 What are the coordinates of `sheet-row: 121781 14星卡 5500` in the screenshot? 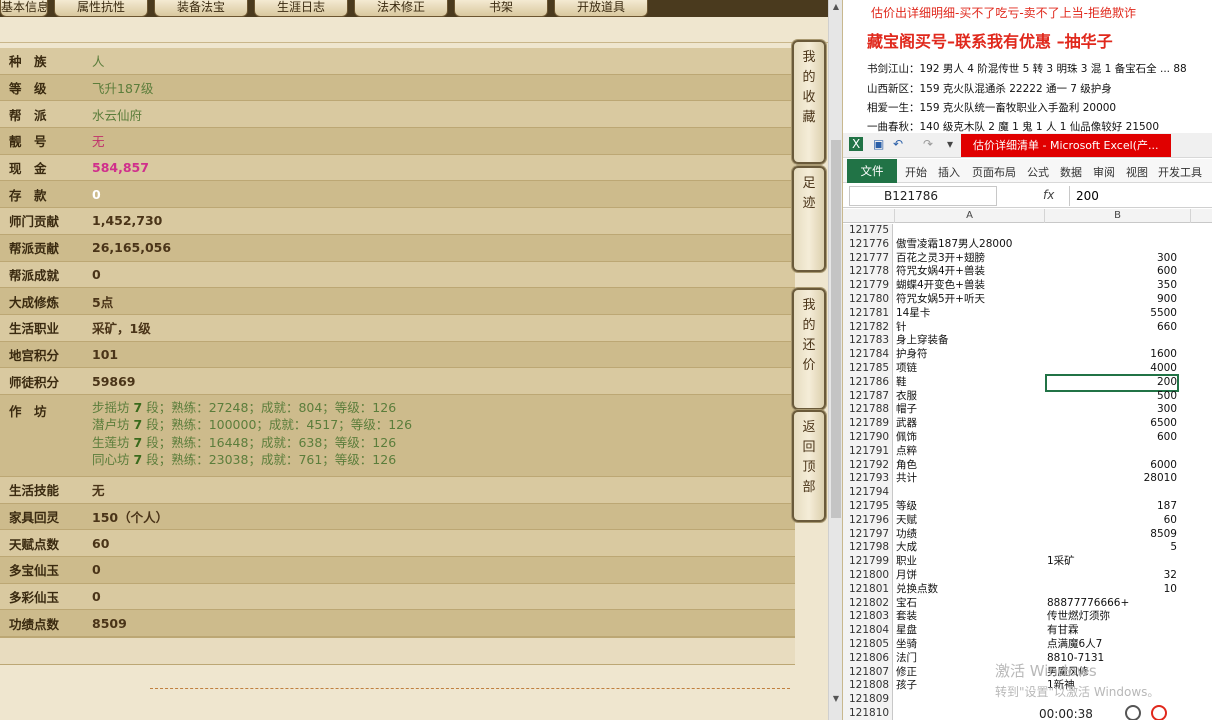 It's located at (1027, 313).